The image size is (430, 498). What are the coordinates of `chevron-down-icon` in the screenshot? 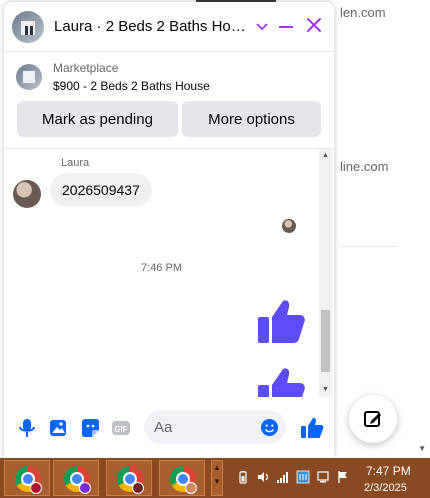 It's located at (262, 27).